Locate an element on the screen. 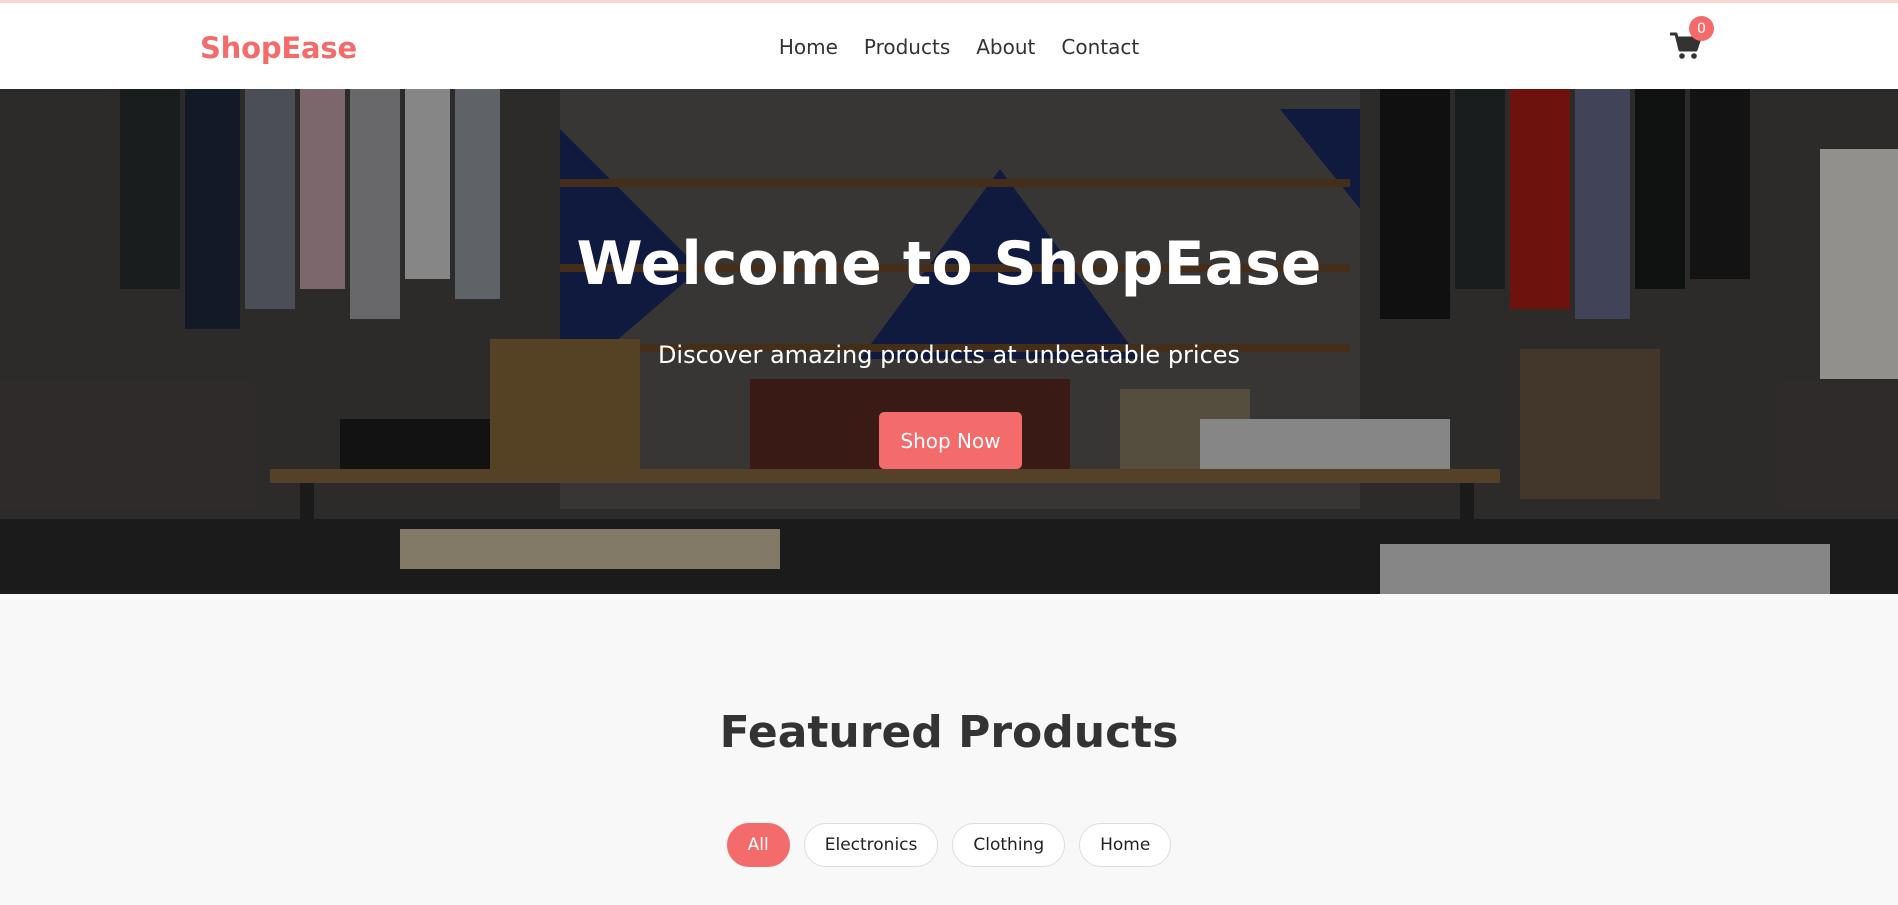  hero-title: Welcome to ShopEase is located at coordinates (949, 264).